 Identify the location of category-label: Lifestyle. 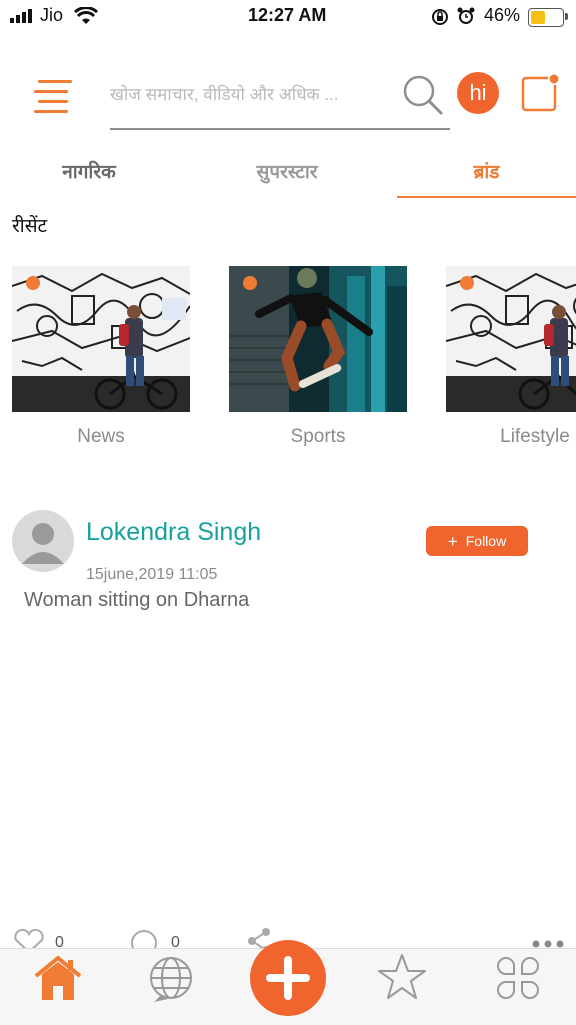
(535, 436).